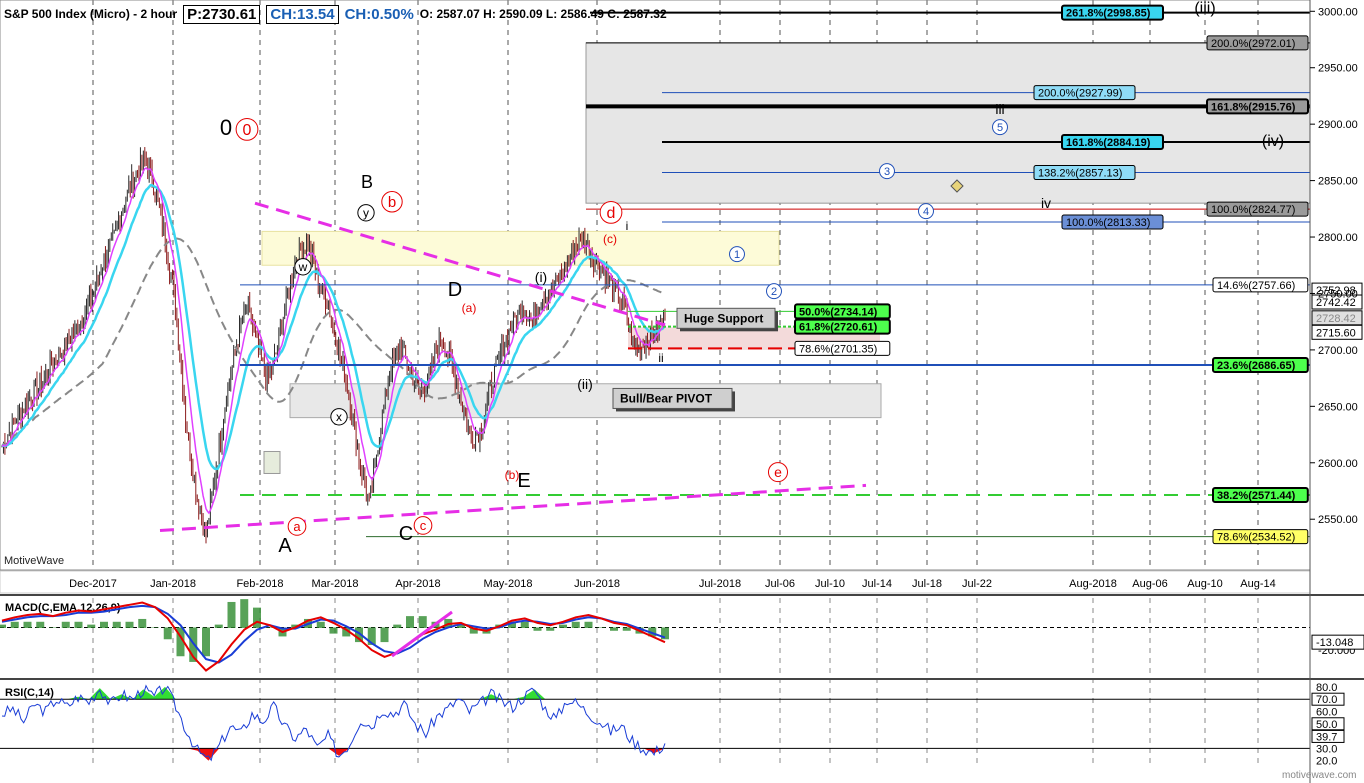 The width and height of the screenshot is (1364, 783). What do you see at coordinates (1338, 238) in the screenshot?
I see `y-tick-label: 2800.00` at bounding box center [1338, 238].